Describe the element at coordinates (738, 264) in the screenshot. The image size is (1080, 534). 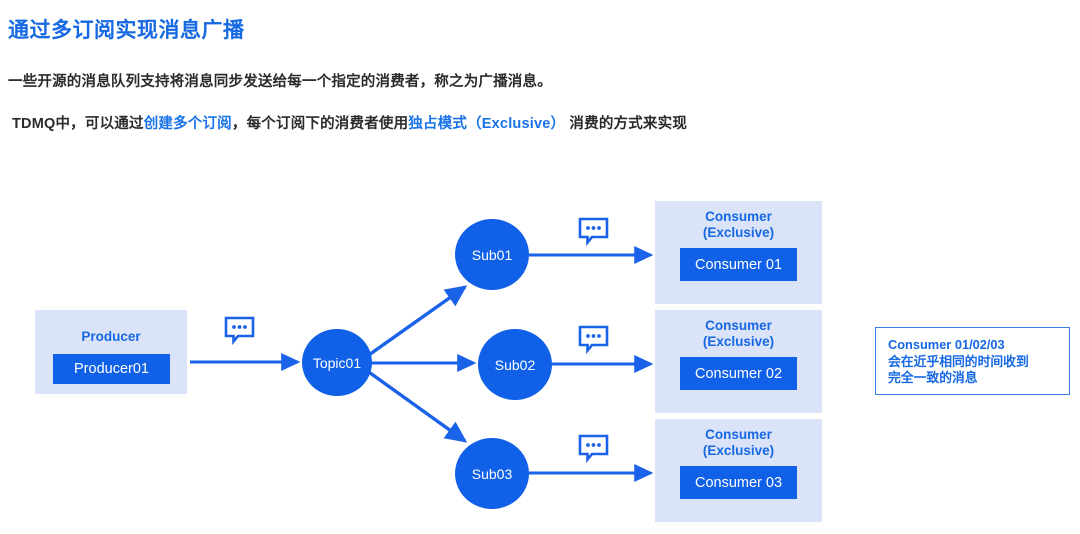
I see `consumer-node-1: Consumer 01` at that location.